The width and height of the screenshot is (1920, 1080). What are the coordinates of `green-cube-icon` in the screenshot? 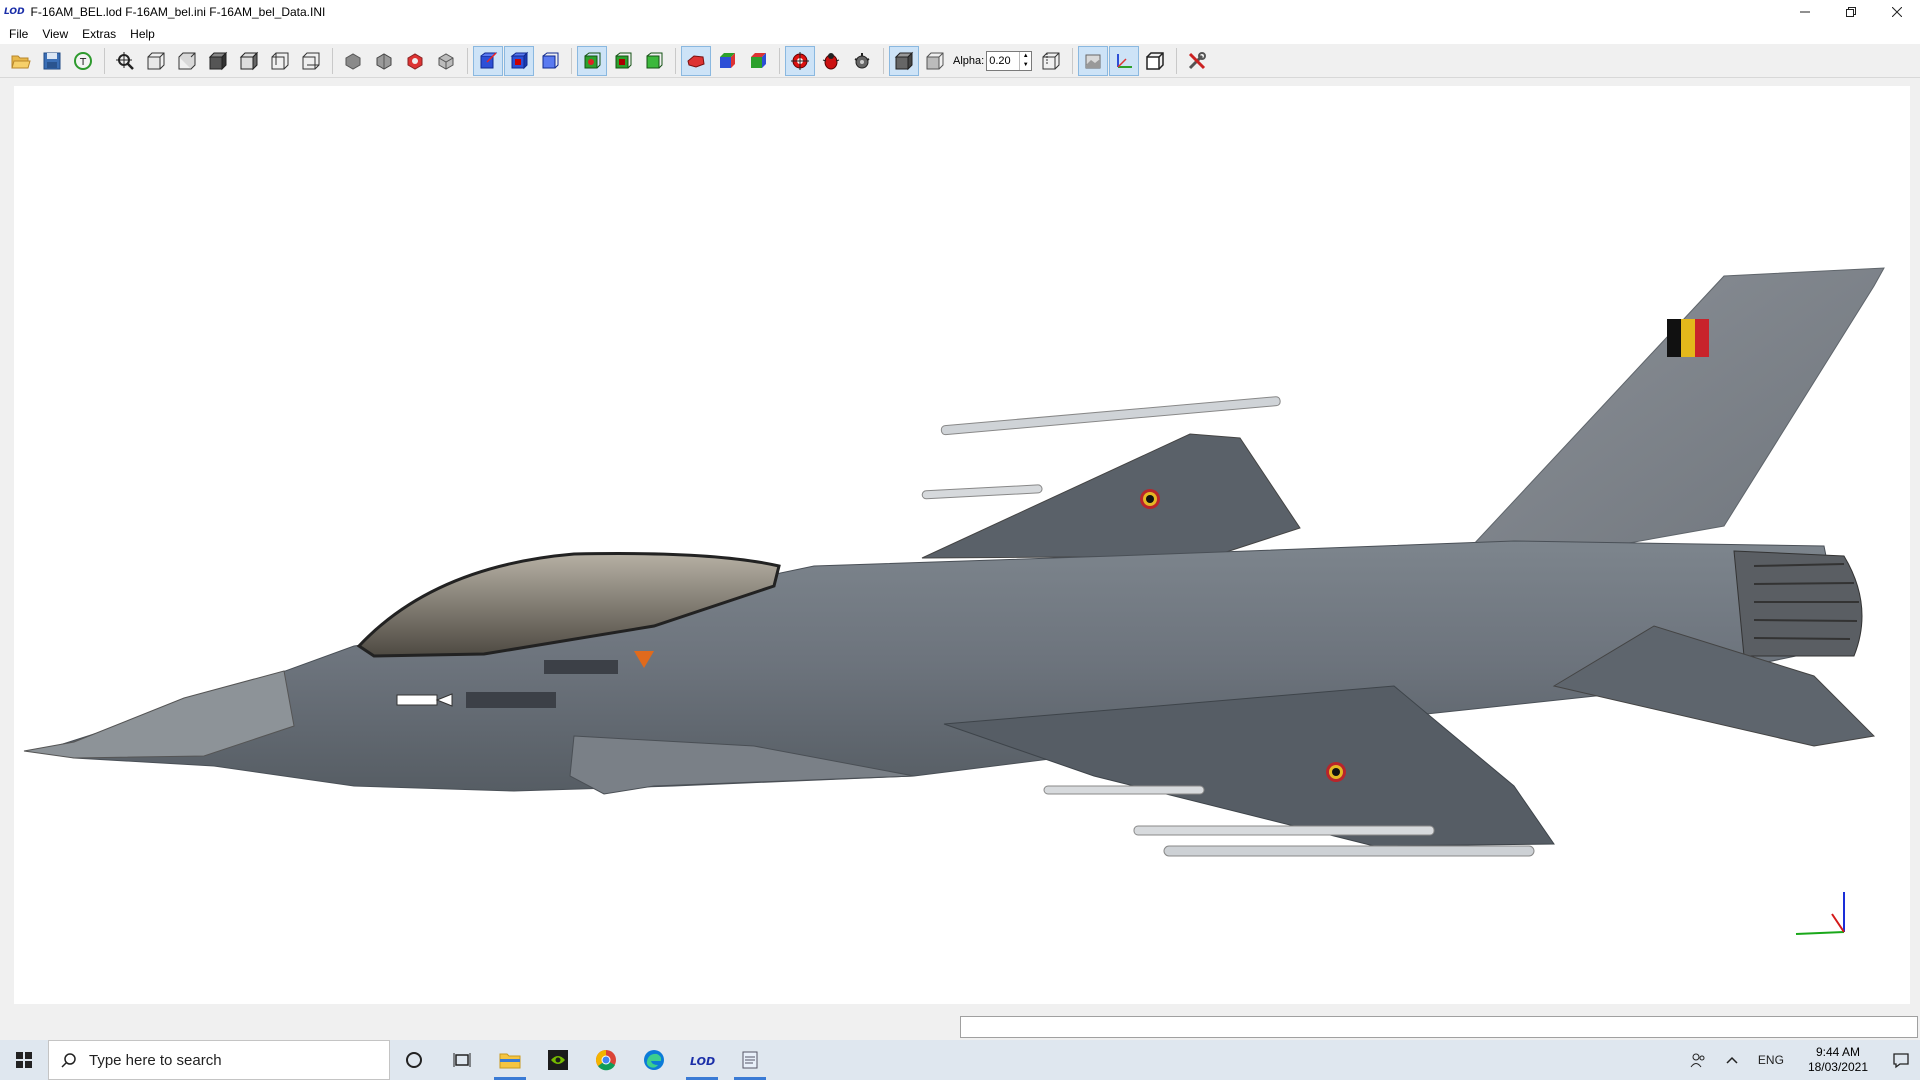 It's located at (654, 60).